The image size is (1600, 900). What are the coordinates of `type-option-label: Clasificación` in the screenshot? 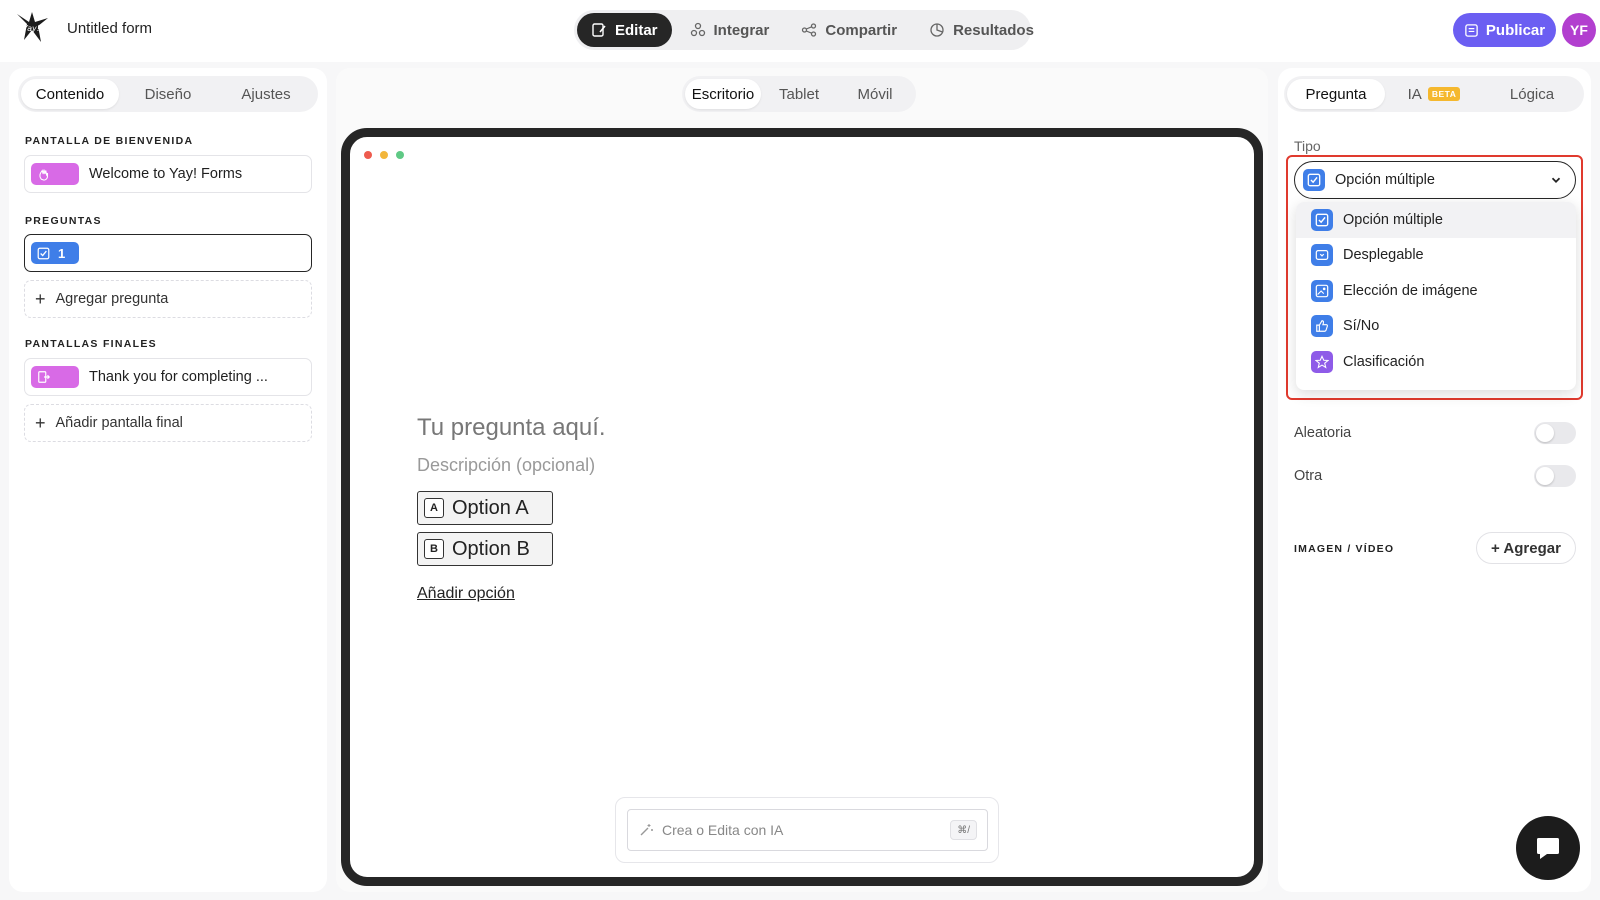 It's located at (1384, 361).